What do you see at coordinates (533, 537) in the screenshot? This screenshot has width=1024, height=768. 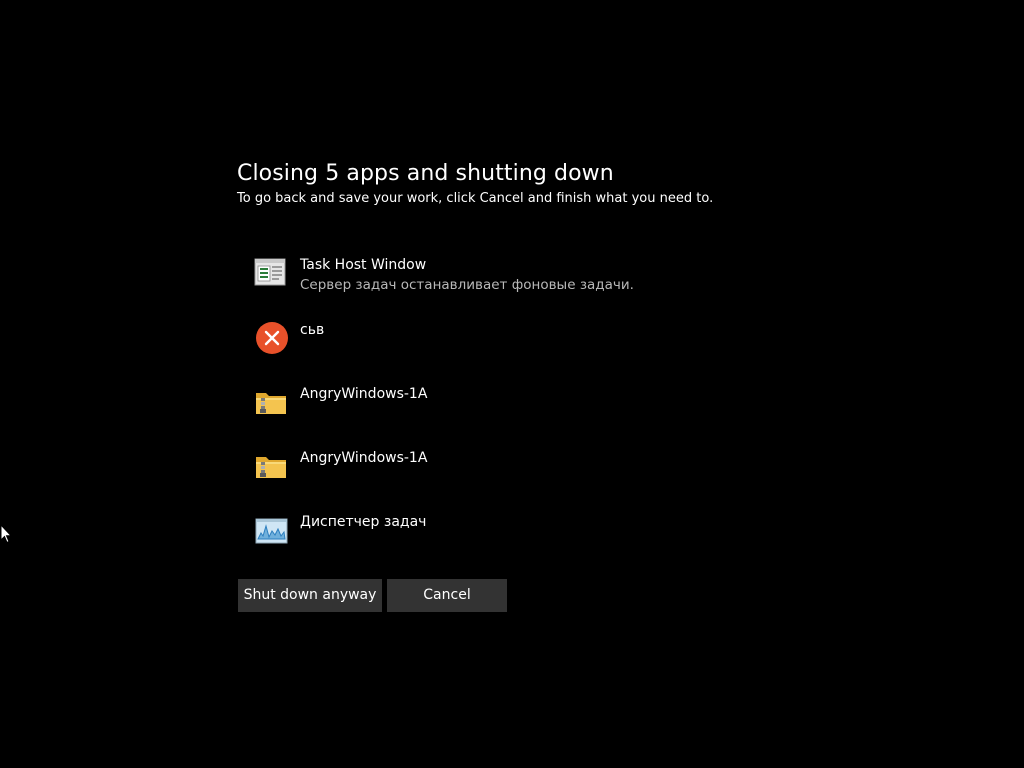 I see `list-item: Диспетчер задач` at bounding box center [533, 537].